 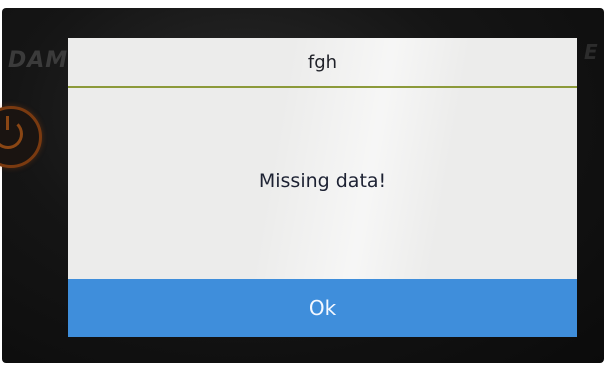 I want to click on bezel-brand-left: DAM, so click(x=38, y=60).